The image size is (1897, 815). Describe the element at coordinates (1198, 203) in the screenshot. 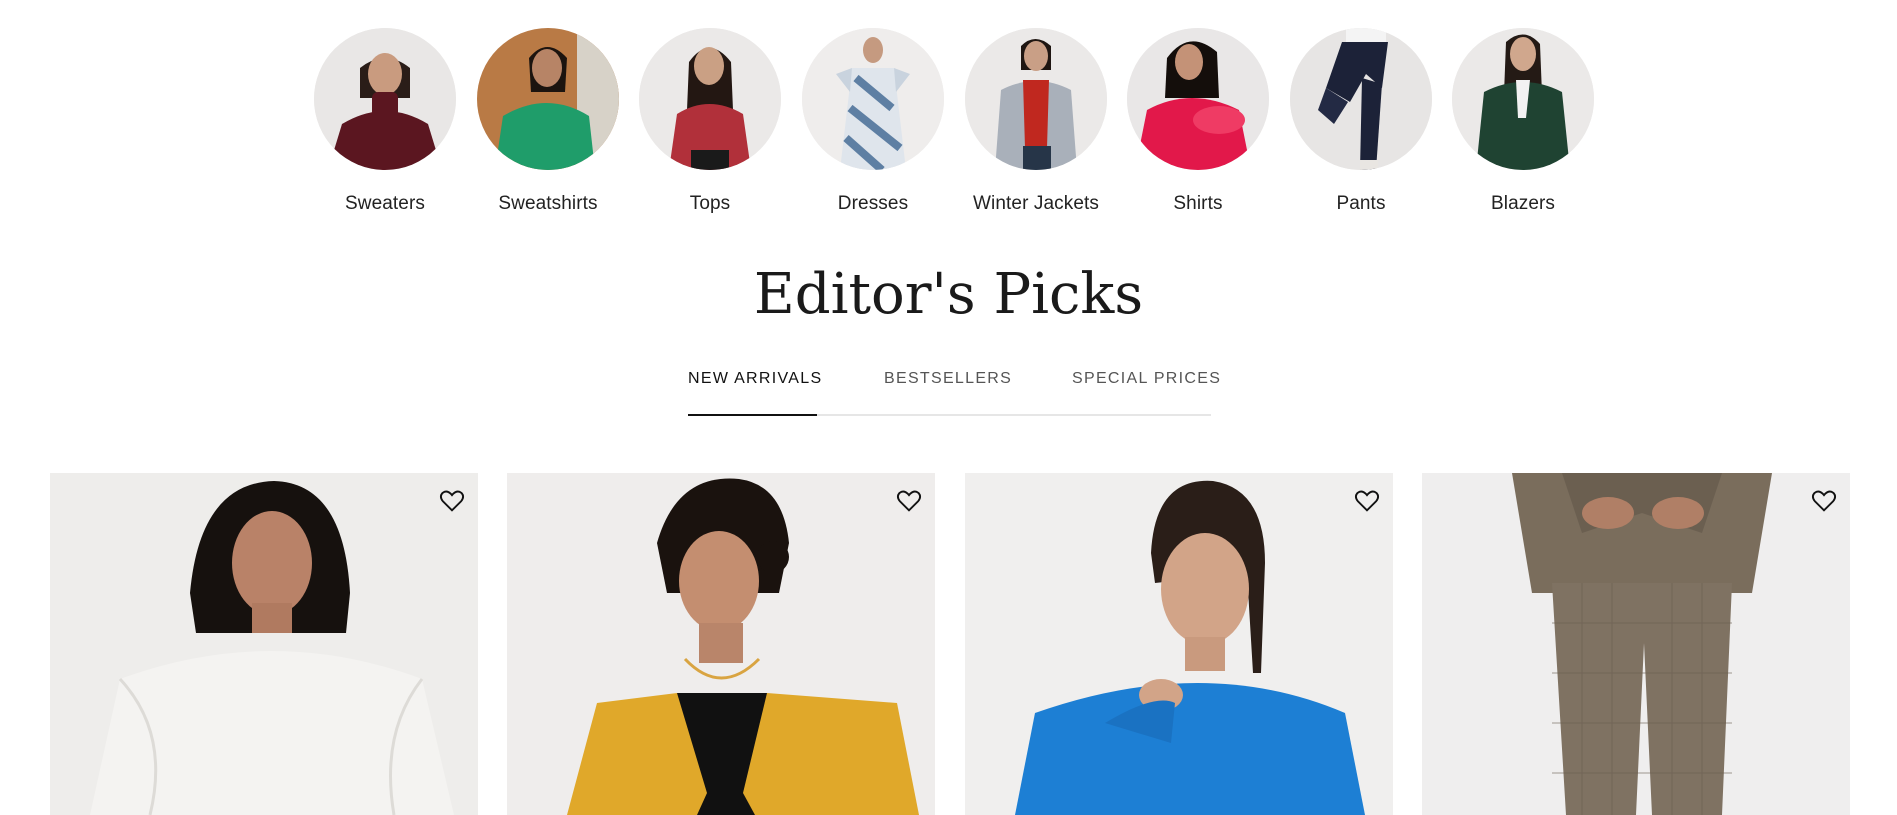

I see `category-label: Shirts` at that location.